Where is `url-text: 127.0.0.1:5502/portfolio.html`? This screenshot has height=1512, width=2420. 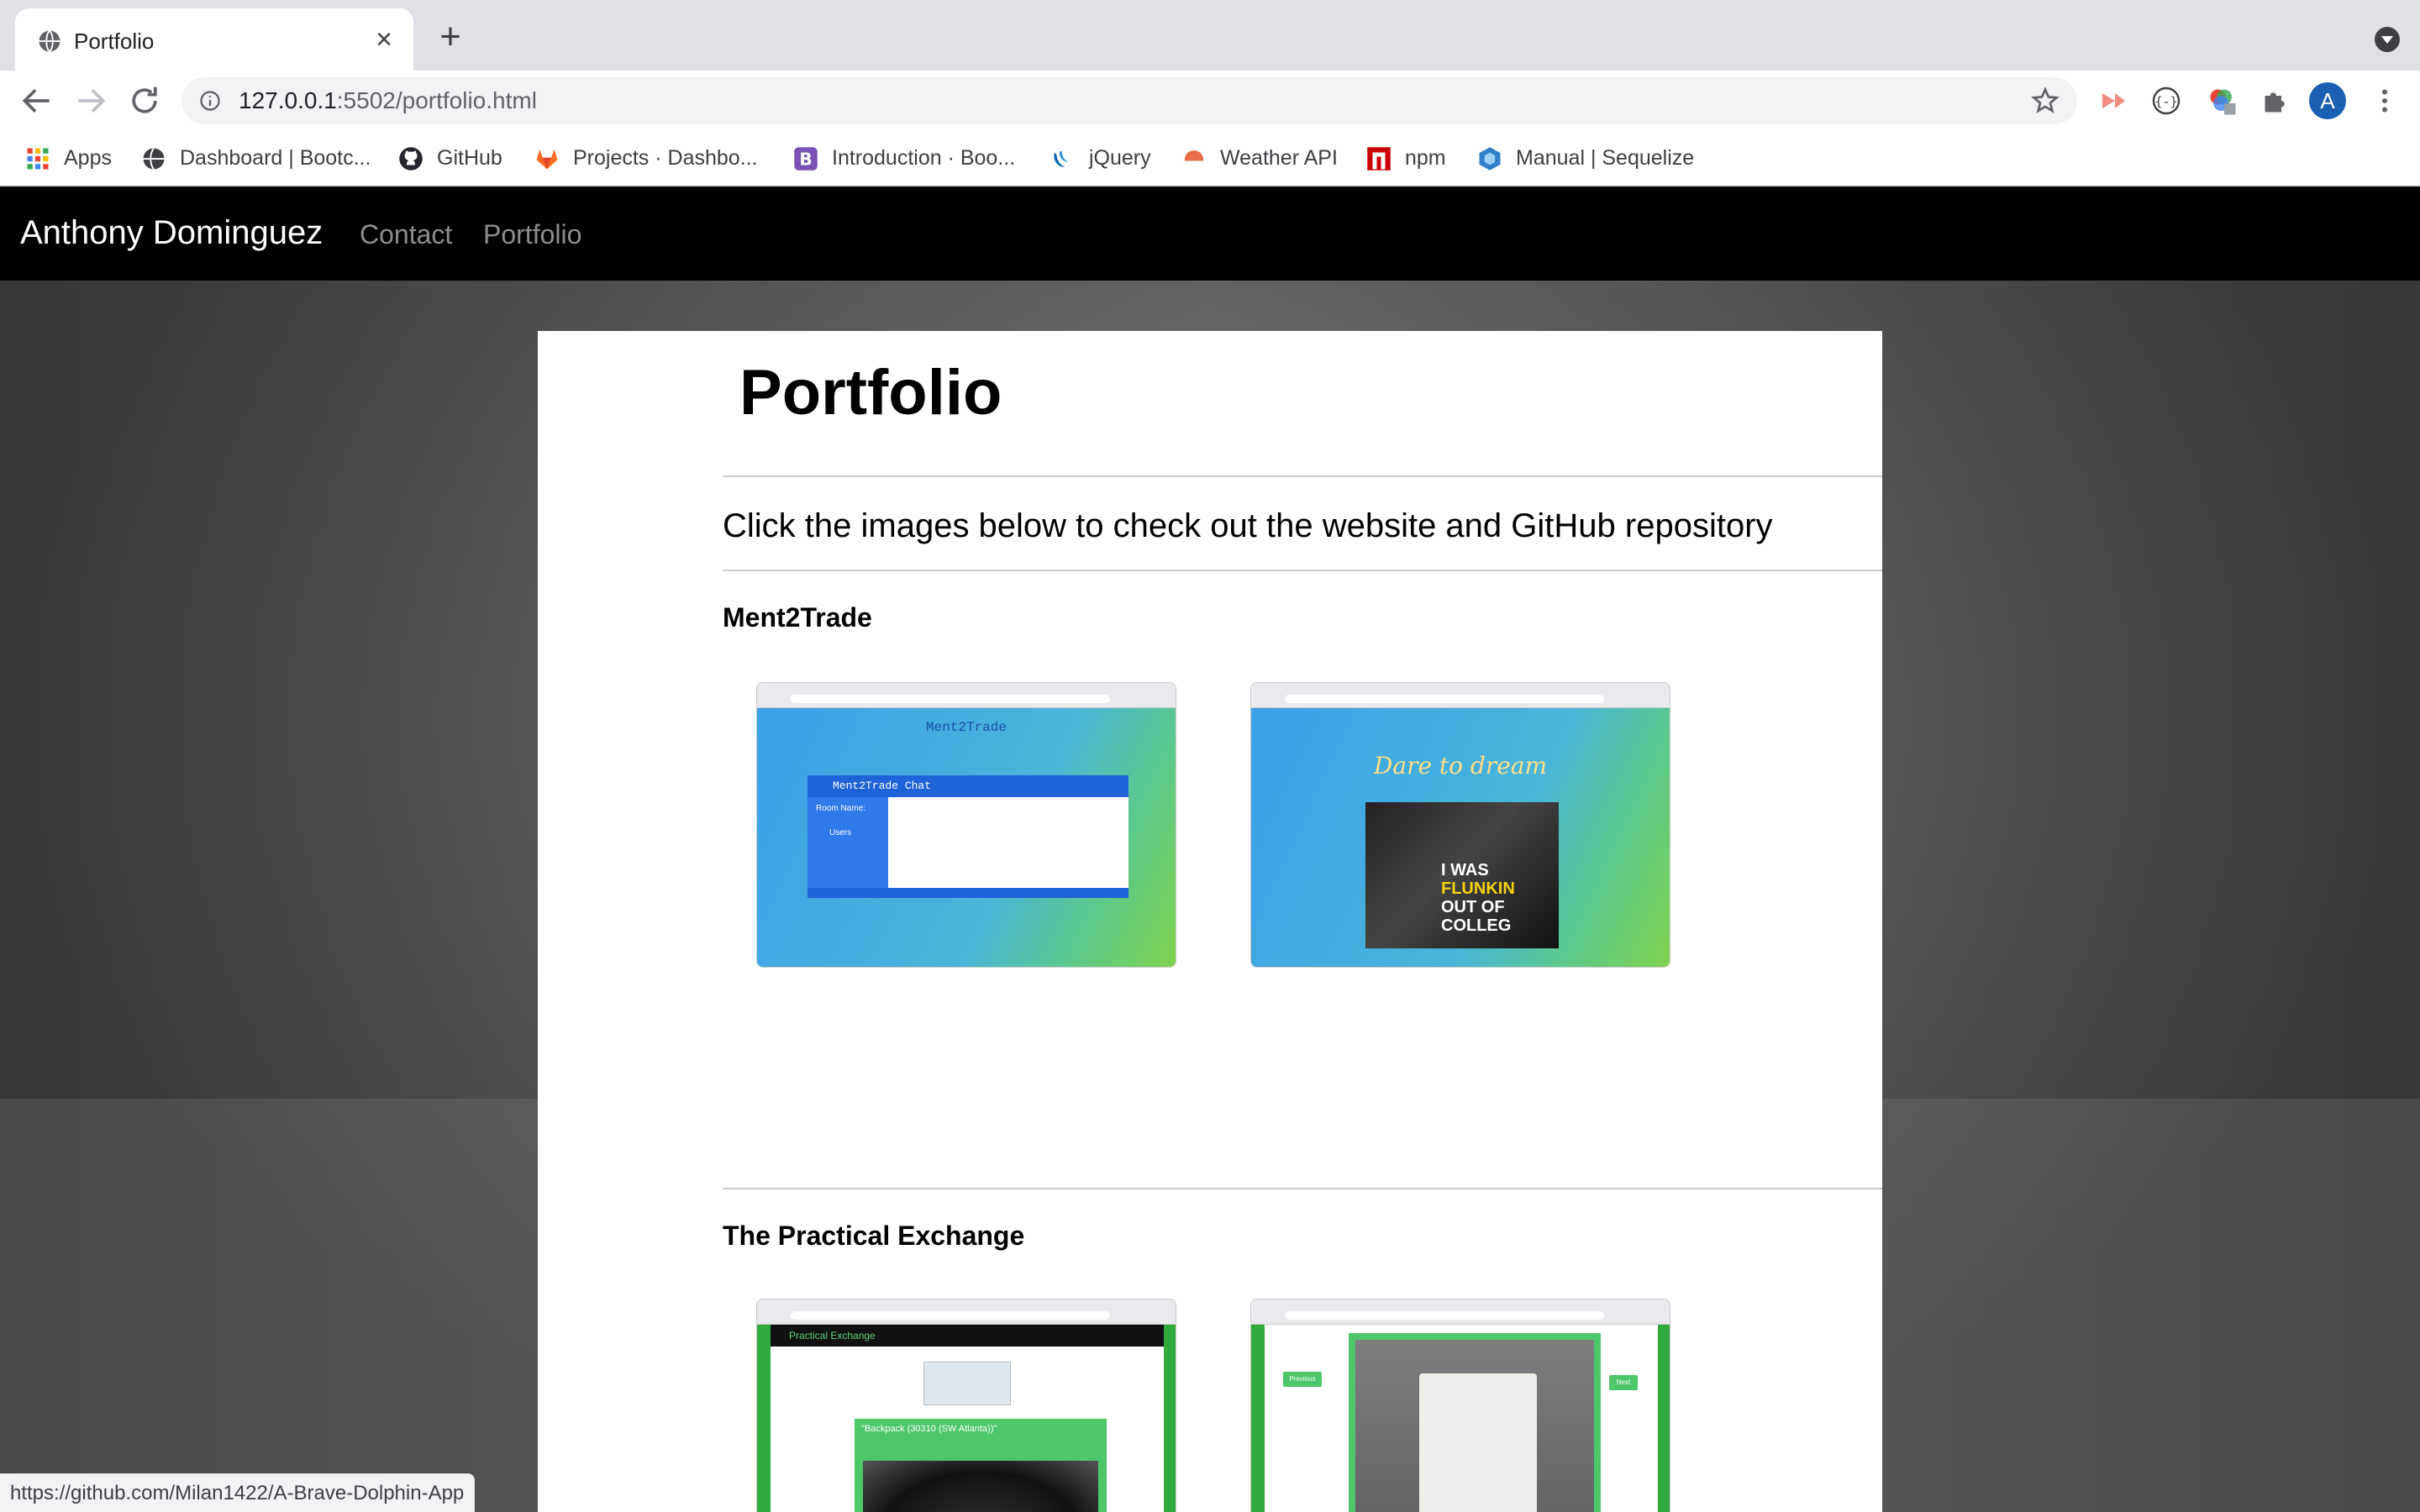 url-text: 127.0.0.1:5502/portfolio.html is located at coordinates (388, 100).